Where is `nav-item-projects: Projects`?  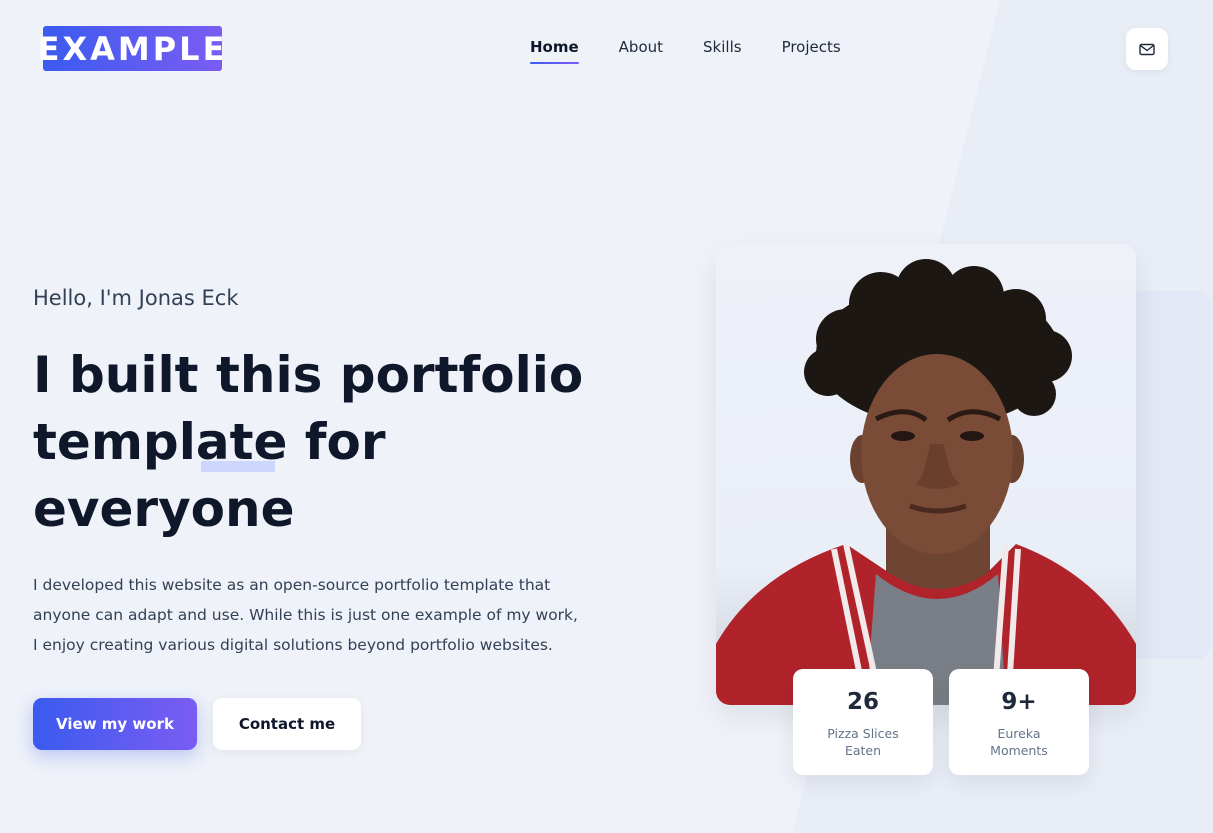
nav-item-projects: Projects is located at coordinates (811, 51).